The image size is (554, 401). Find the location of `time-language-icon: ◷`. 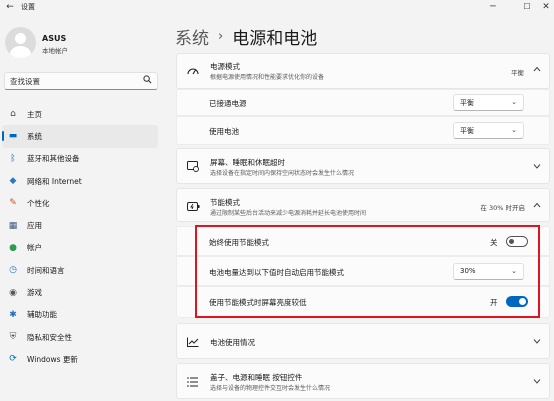

time-language-icon: ◷ is located at coordinates (13, 270).